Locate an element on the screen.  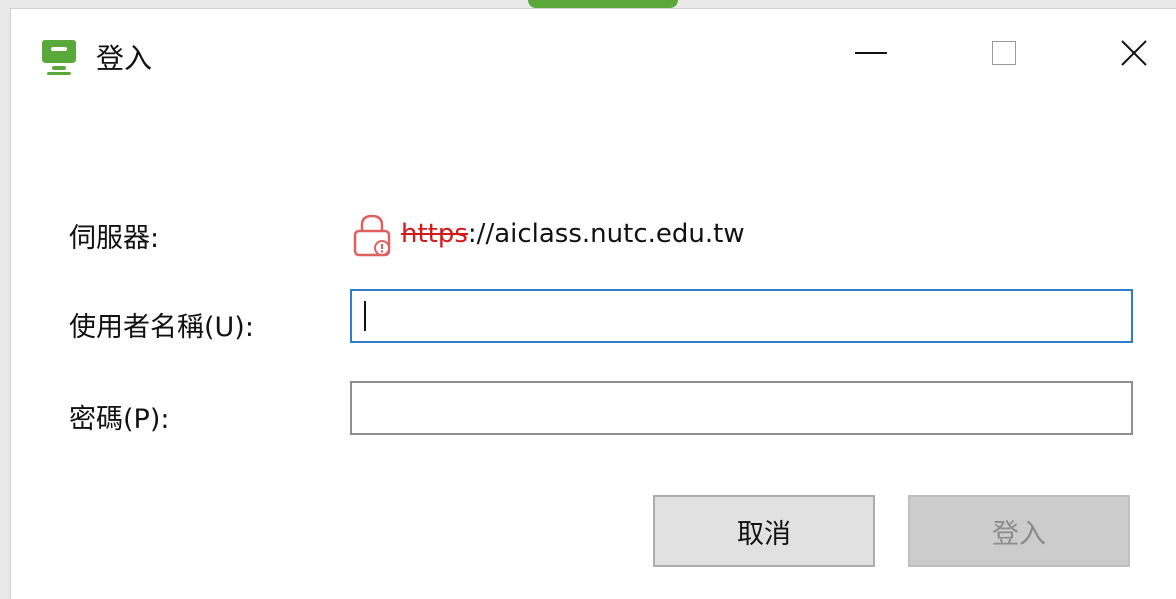
login-button: 登入 is located at coordinates (1019, 531).